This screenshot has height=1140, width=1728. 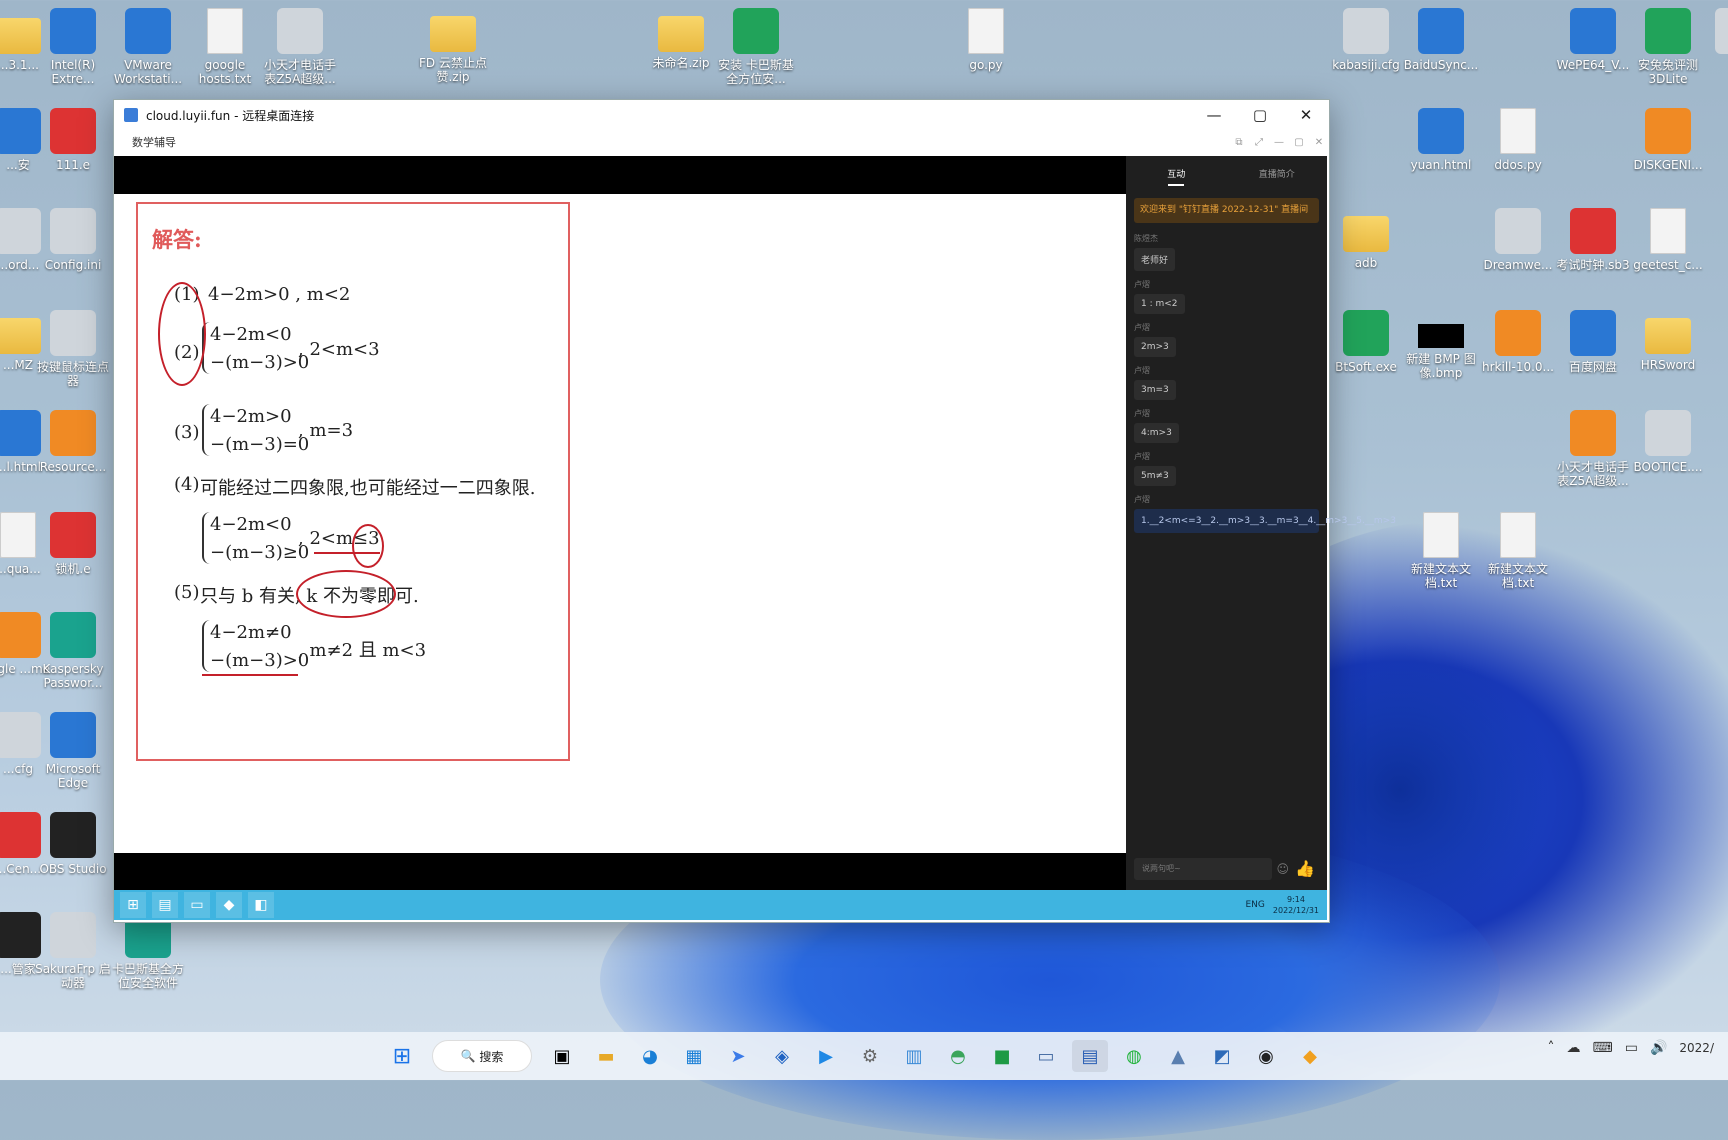 What do you see at coordinates (73, 544) in the screenshot?
I see `desktop-icon: 锁机.e` at bounding box center [73, 544].